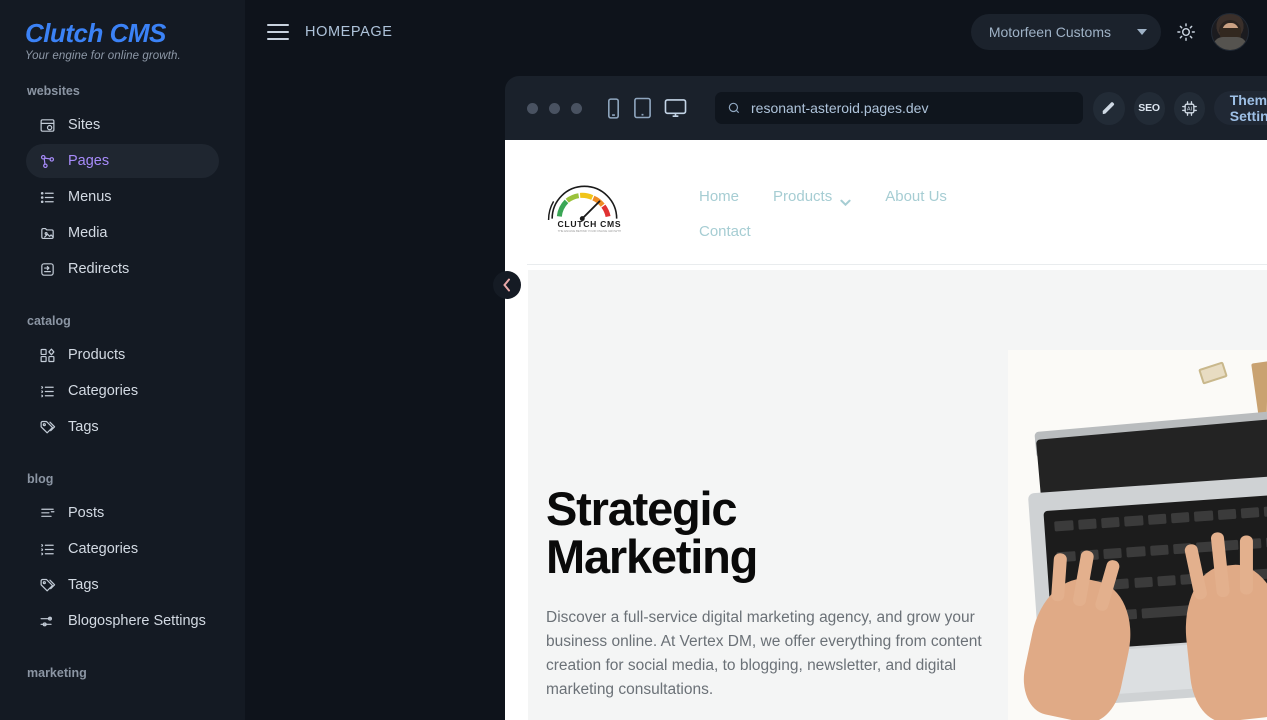 This screenshot has height=720, width=1267. Describe the element at coordinates (675, 108) in the screenshot. I see `desktop-icon` at that location.